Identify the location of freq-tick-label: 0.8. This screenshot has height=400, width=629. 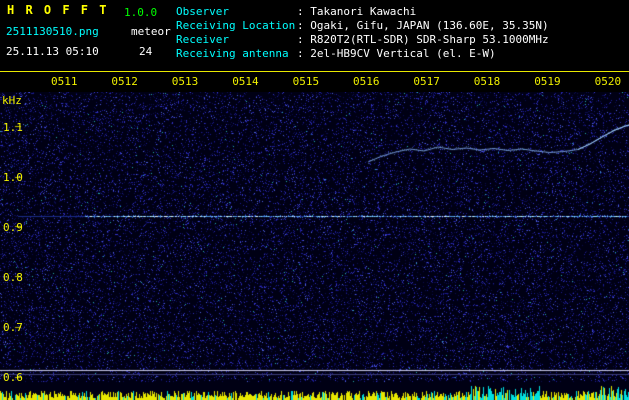
(13, 277).